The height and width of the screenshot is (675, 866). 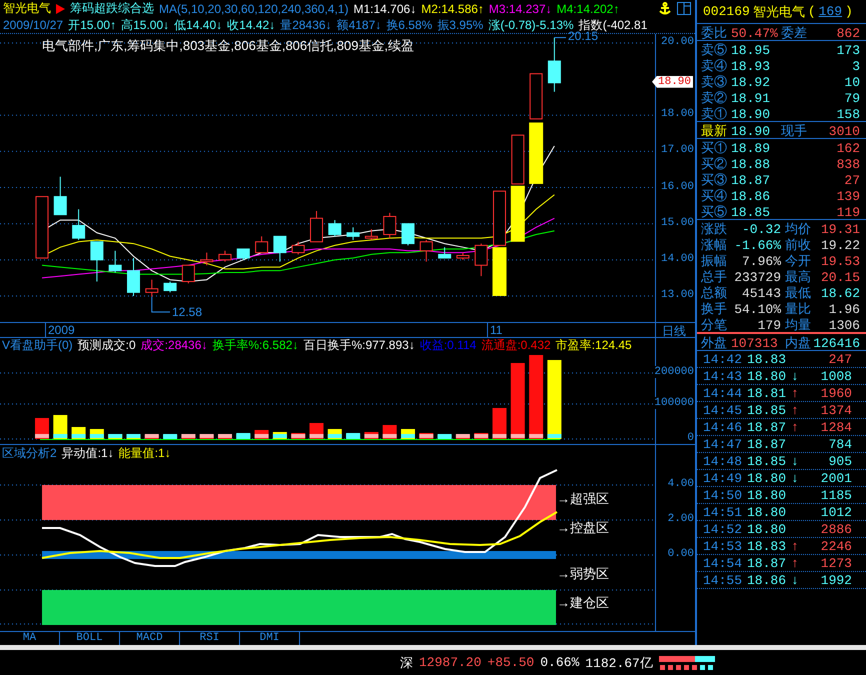 What do you see at coordinates (767, 376) in the screenshot?
I see `trade-price: 18.80` at bounding box center [767, 376].